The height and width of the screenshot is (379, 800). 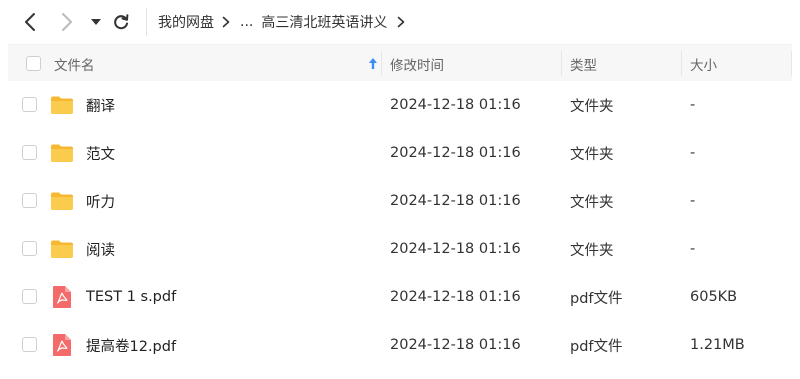 I want to click on file-row: 翻译 2024-12-18 01:16 文件夹 -, so click(x=400, y=105).